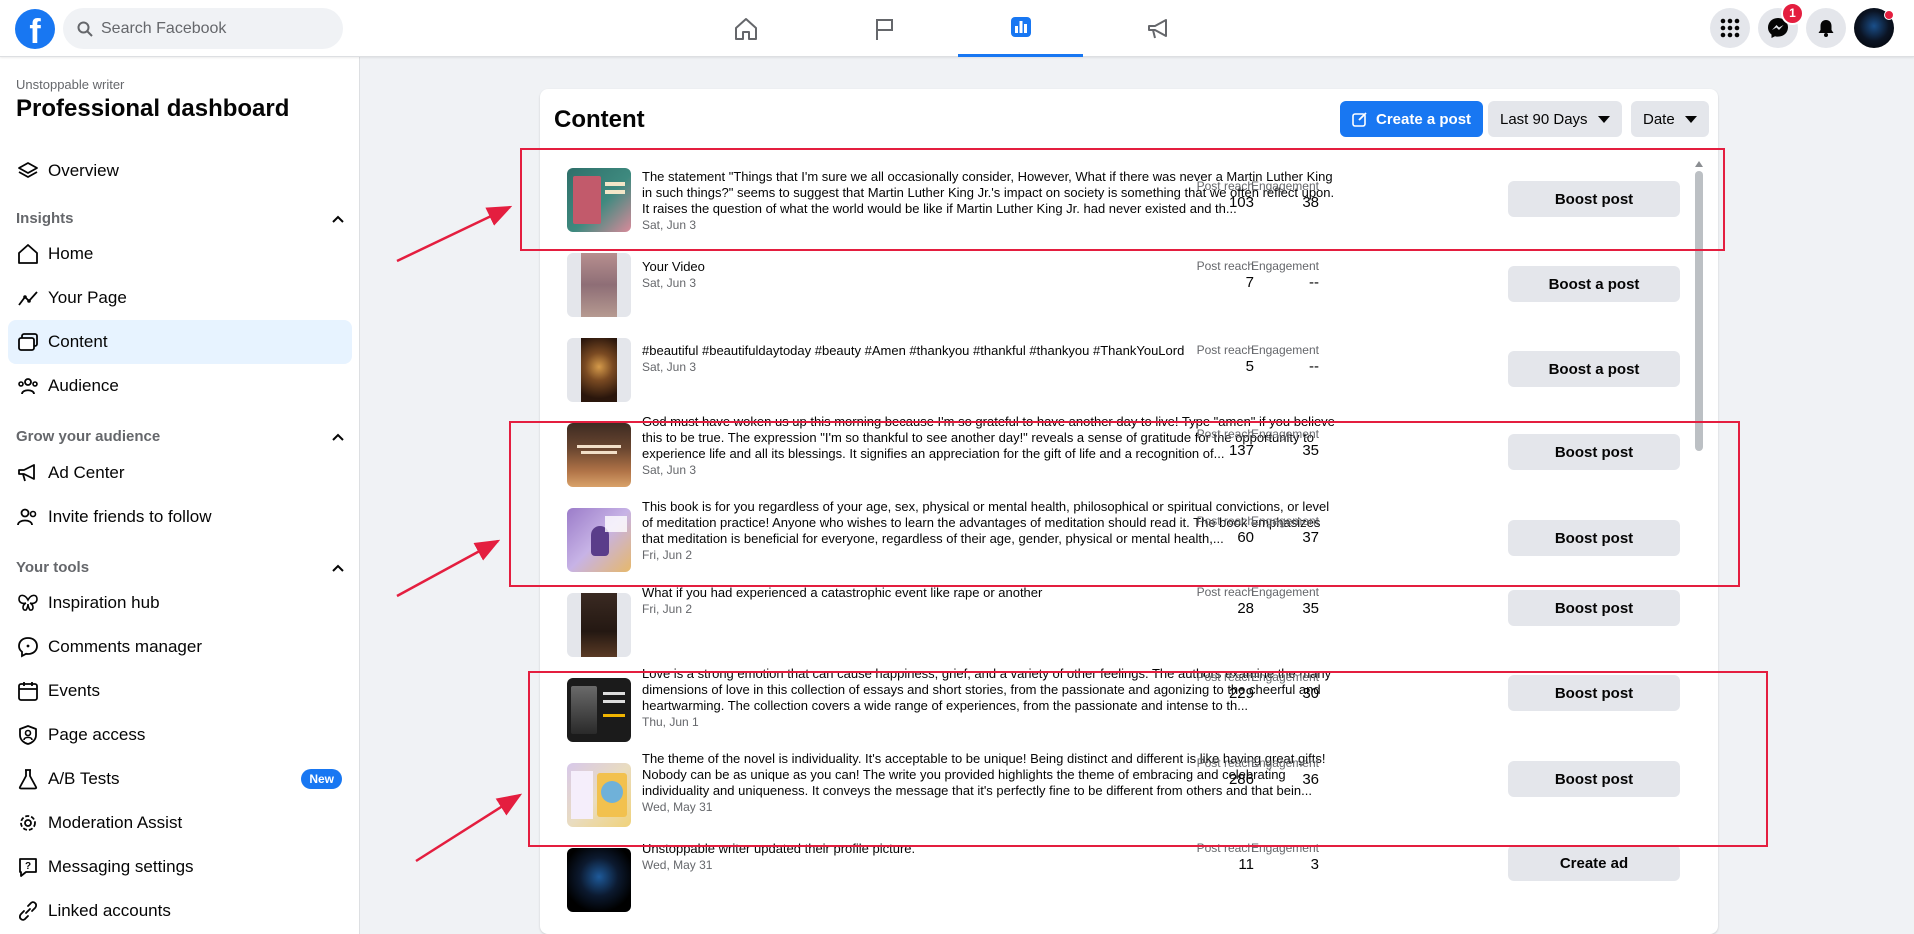  I want to click on sidebar-item-label: Page access, so click(97, 734).